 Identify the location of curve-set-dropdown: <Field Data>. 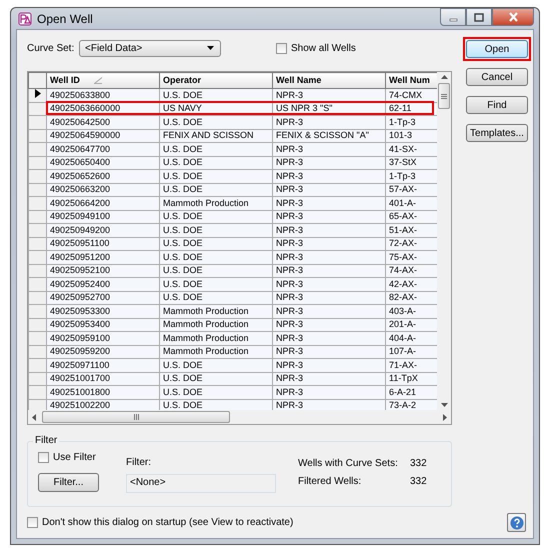
(150, 48).